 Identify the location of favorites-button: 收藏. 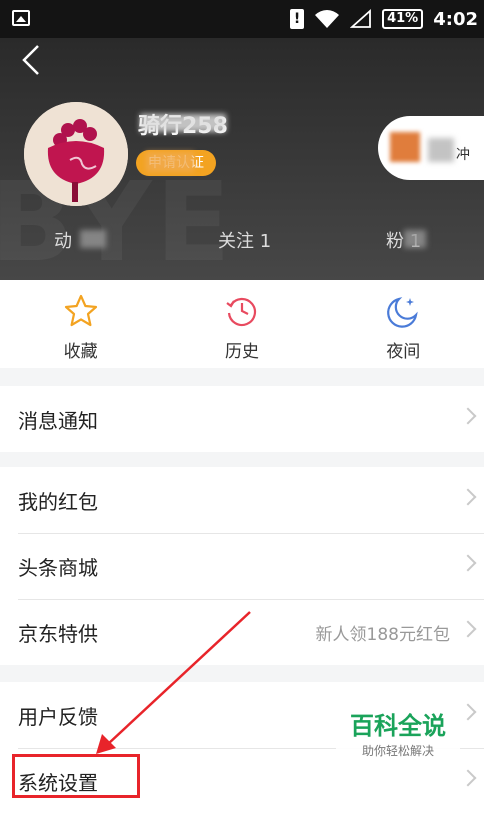
(80, 324).